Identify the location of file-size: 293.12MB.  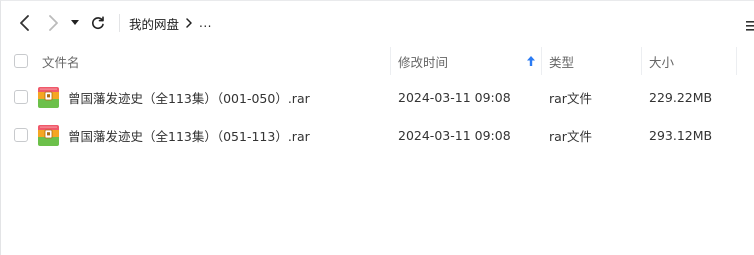
(681, 135).